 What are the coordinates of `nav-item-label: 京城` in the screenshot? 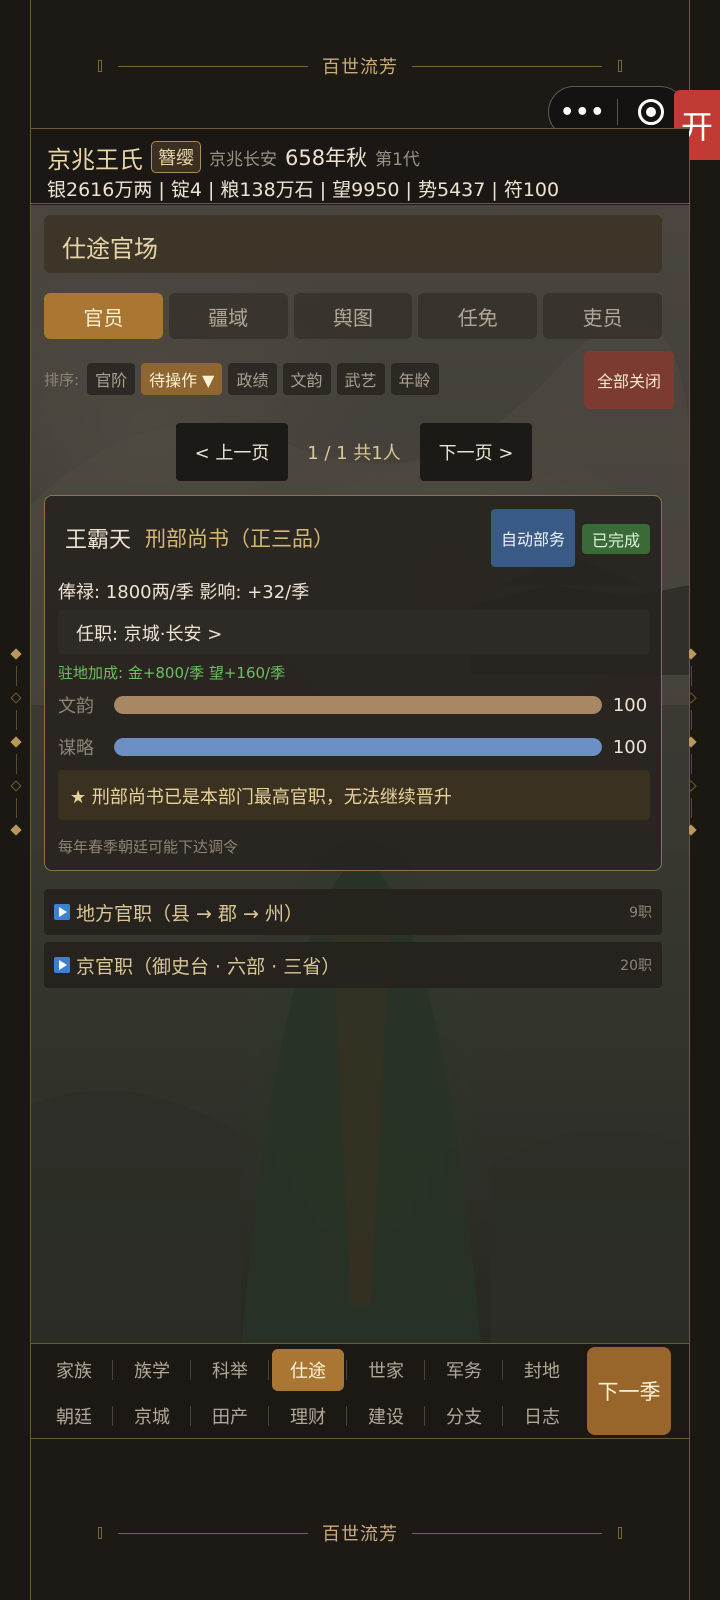 It's located at (152, 1417).